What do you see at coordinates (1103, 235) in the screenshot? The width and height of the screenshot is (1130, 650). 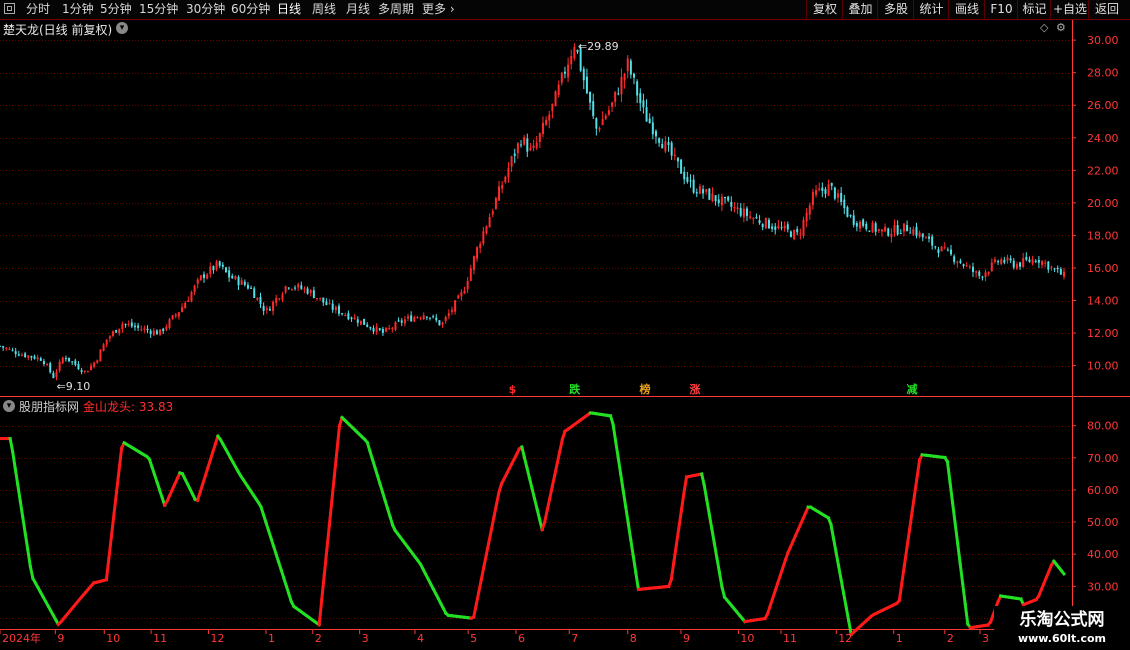 I see `price-tick-label: 18.00` at bounding box center [1103, 235].